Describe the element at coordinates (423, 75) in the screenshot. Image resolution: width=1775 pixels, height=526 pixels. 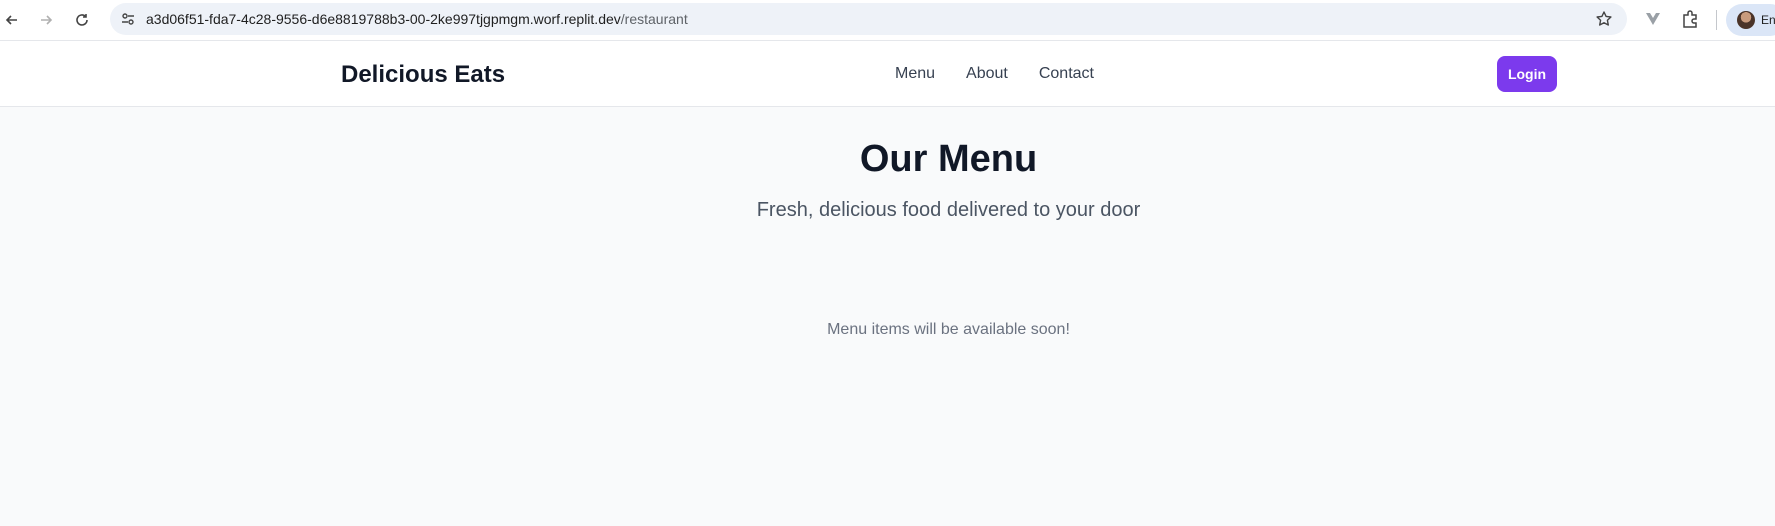
I see `brand-logo: Delicious Eats` at that location.